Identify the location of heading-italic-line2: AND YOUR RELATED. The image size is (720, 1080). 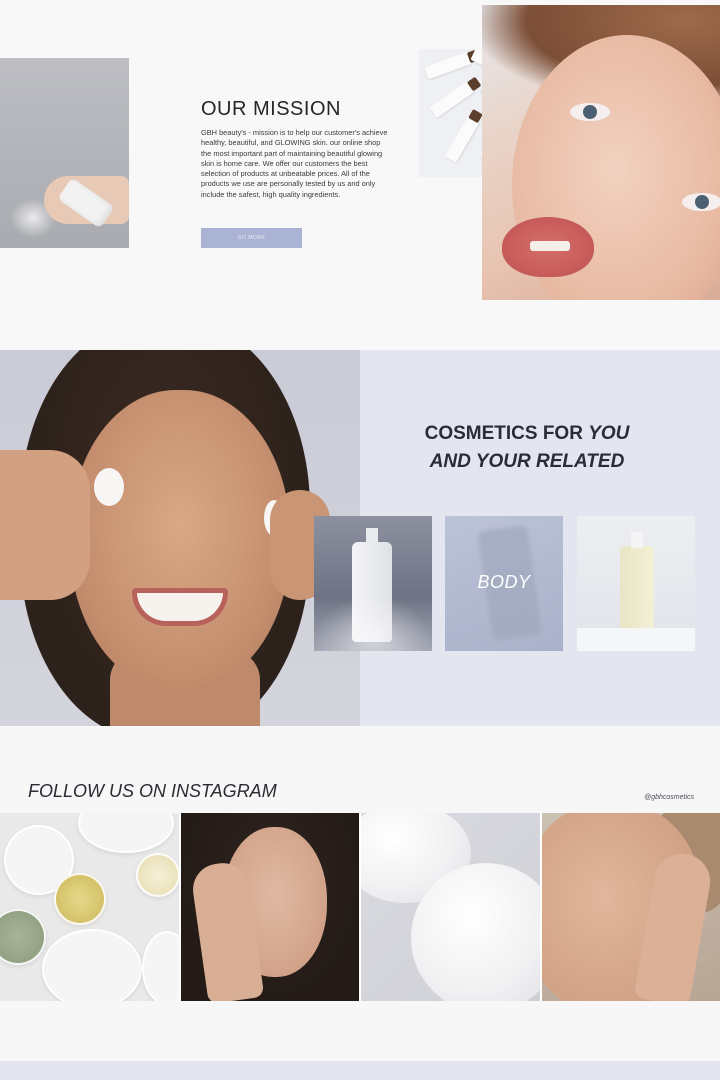
(527, 461).